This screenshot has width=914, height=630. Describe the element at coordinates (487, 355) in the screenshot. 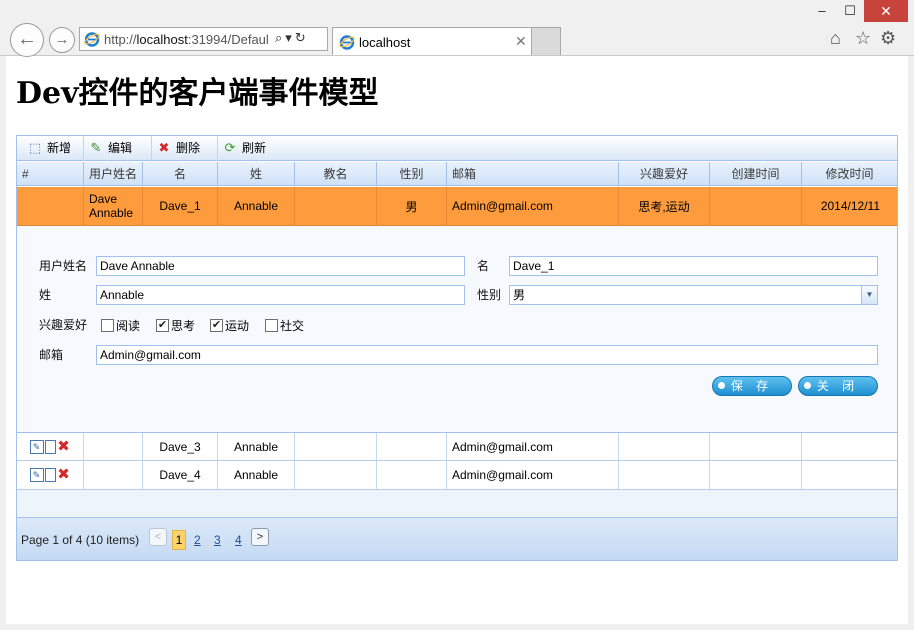

I see `email-input: Admin@gmail.com` at that location.